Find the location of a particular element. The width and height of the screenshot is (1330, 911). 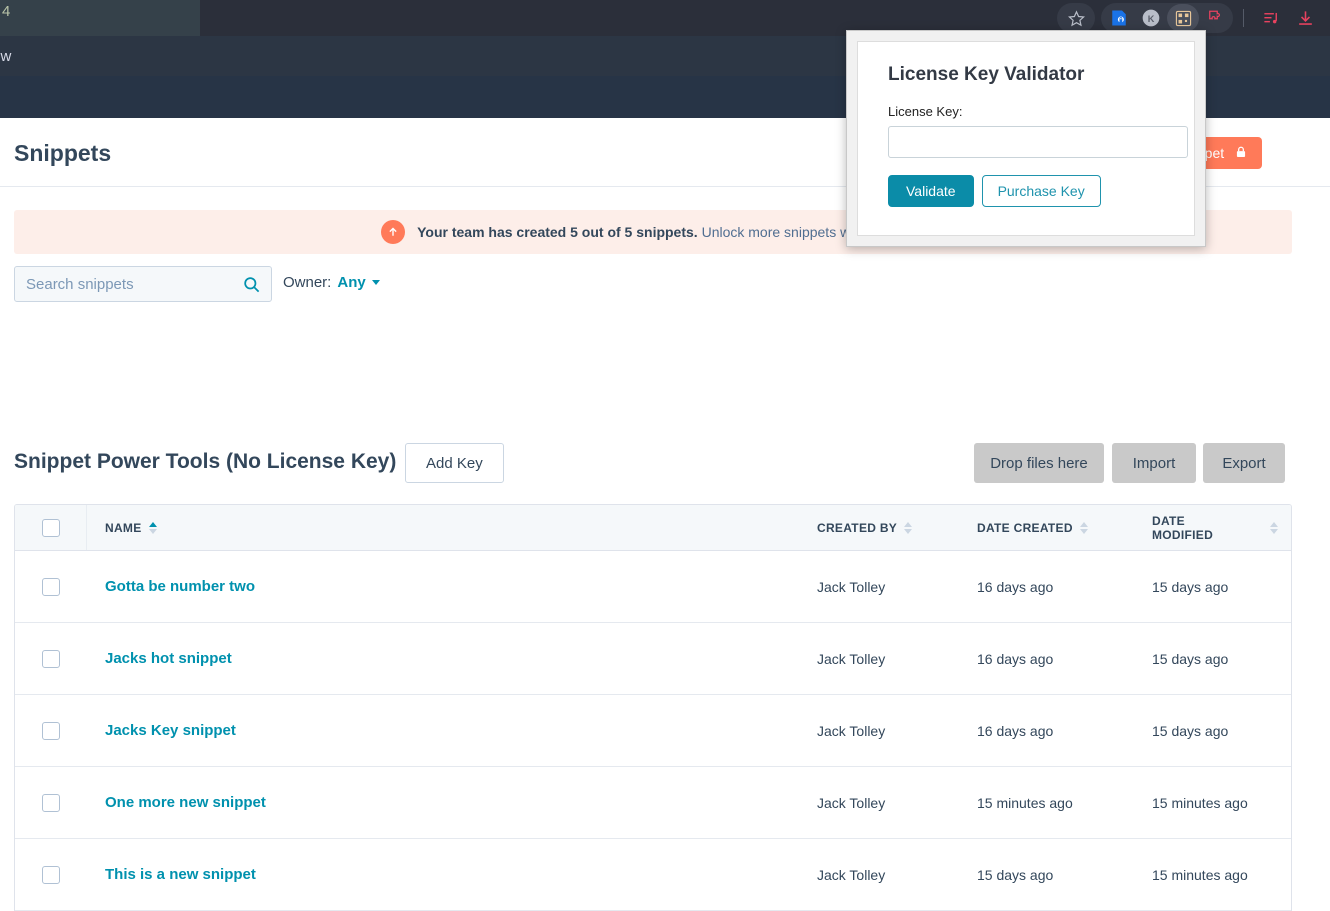

validate-label: Validate is located at coordinates (931, 191).